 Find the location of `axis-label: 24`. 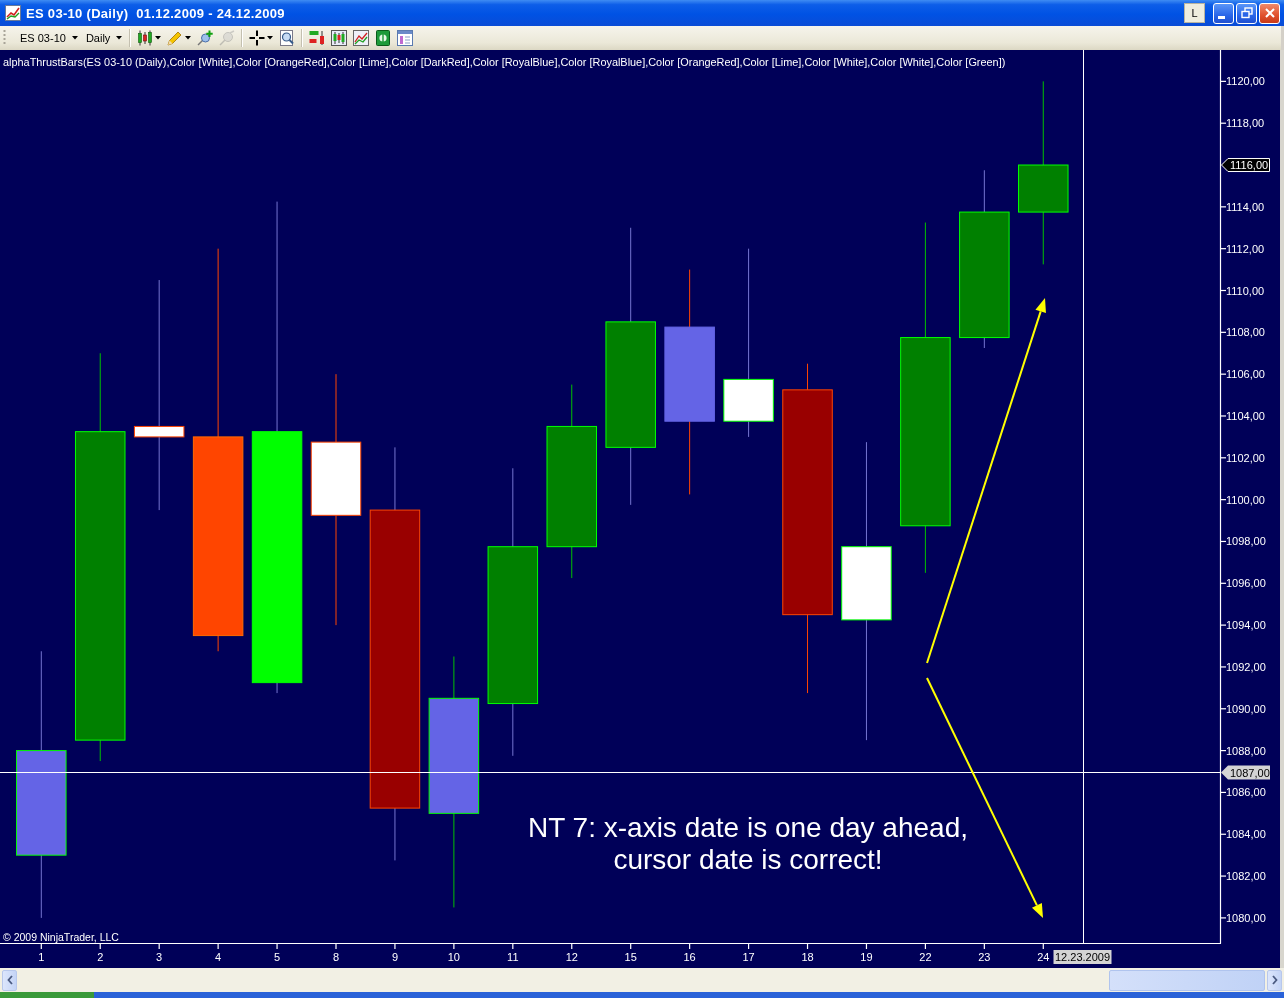

axis-label: 24 is located at coordinates (1043, 957).